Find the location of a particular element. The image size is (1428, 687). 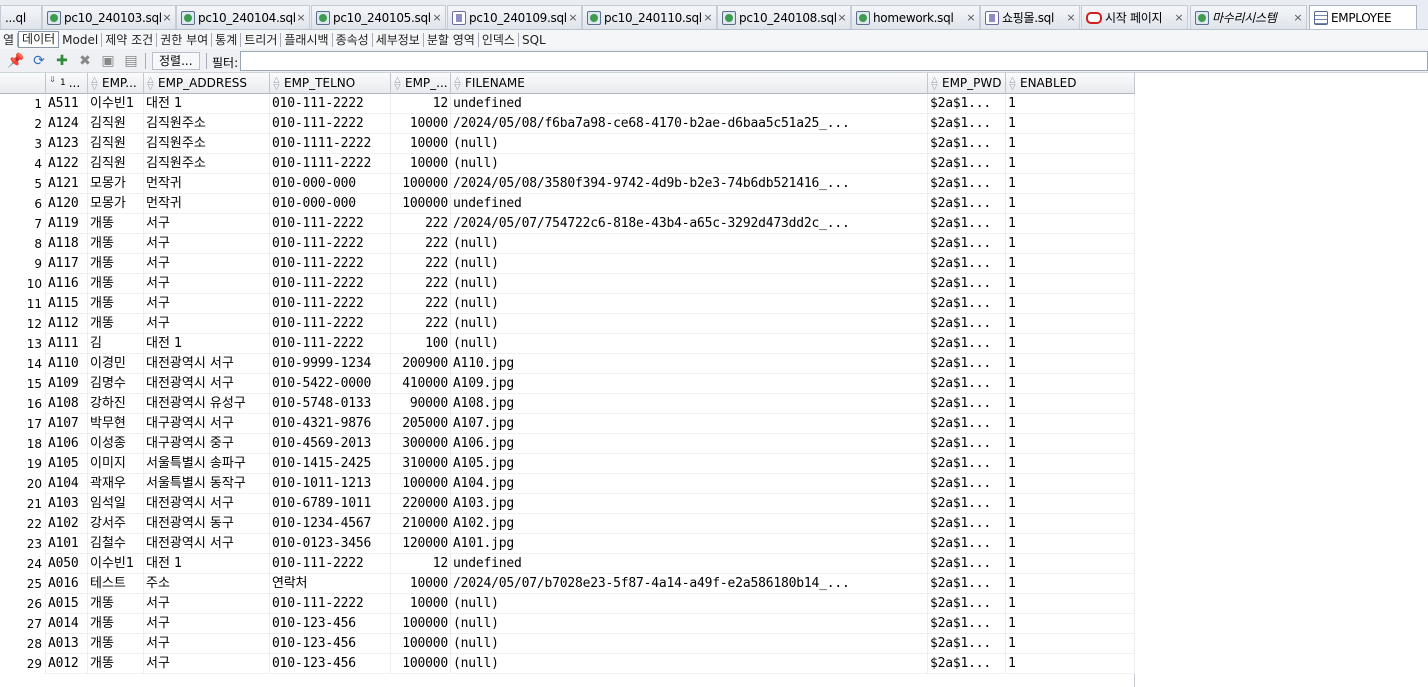

emp-id-cell: A111 is located at coordinates (67, 344).